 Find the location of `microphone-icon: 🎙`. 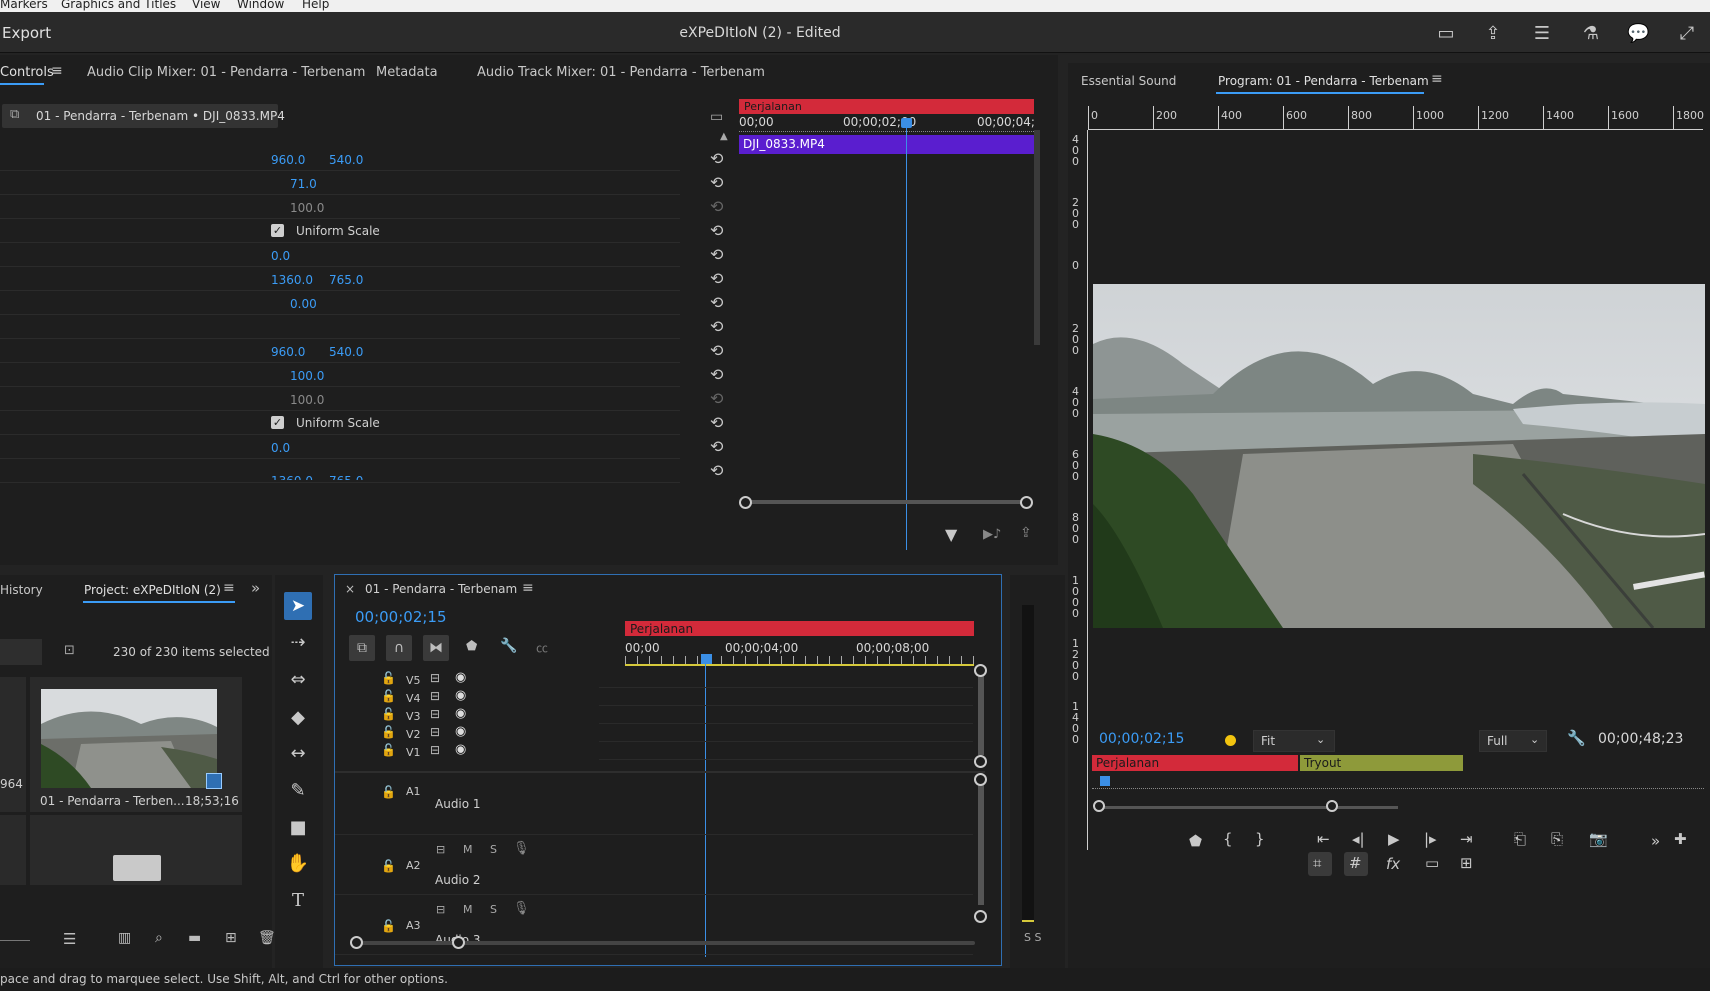

microphone-icon: 🎙 is located at coordinates (521, 908).